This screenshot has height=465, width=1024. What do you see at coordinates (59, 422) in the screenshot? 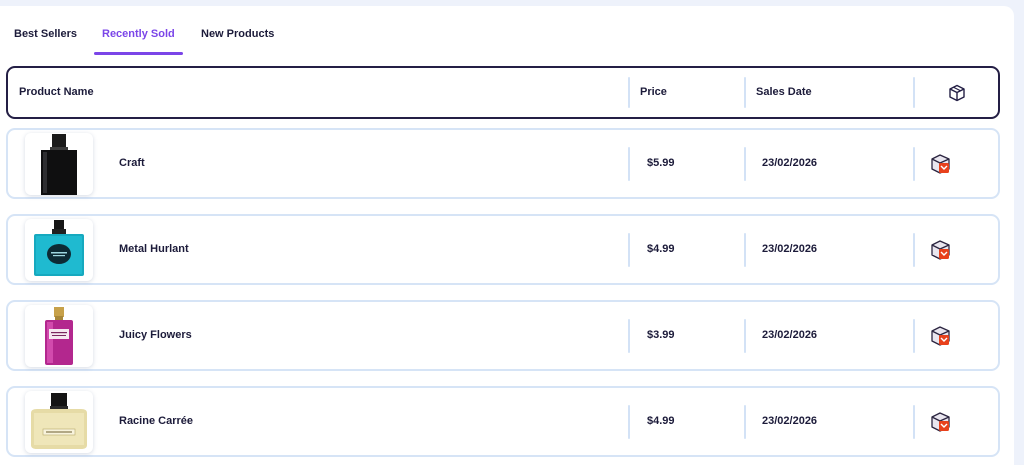
I see `product-image-gold-perfume-bottle` at bounding box center [59, 422].